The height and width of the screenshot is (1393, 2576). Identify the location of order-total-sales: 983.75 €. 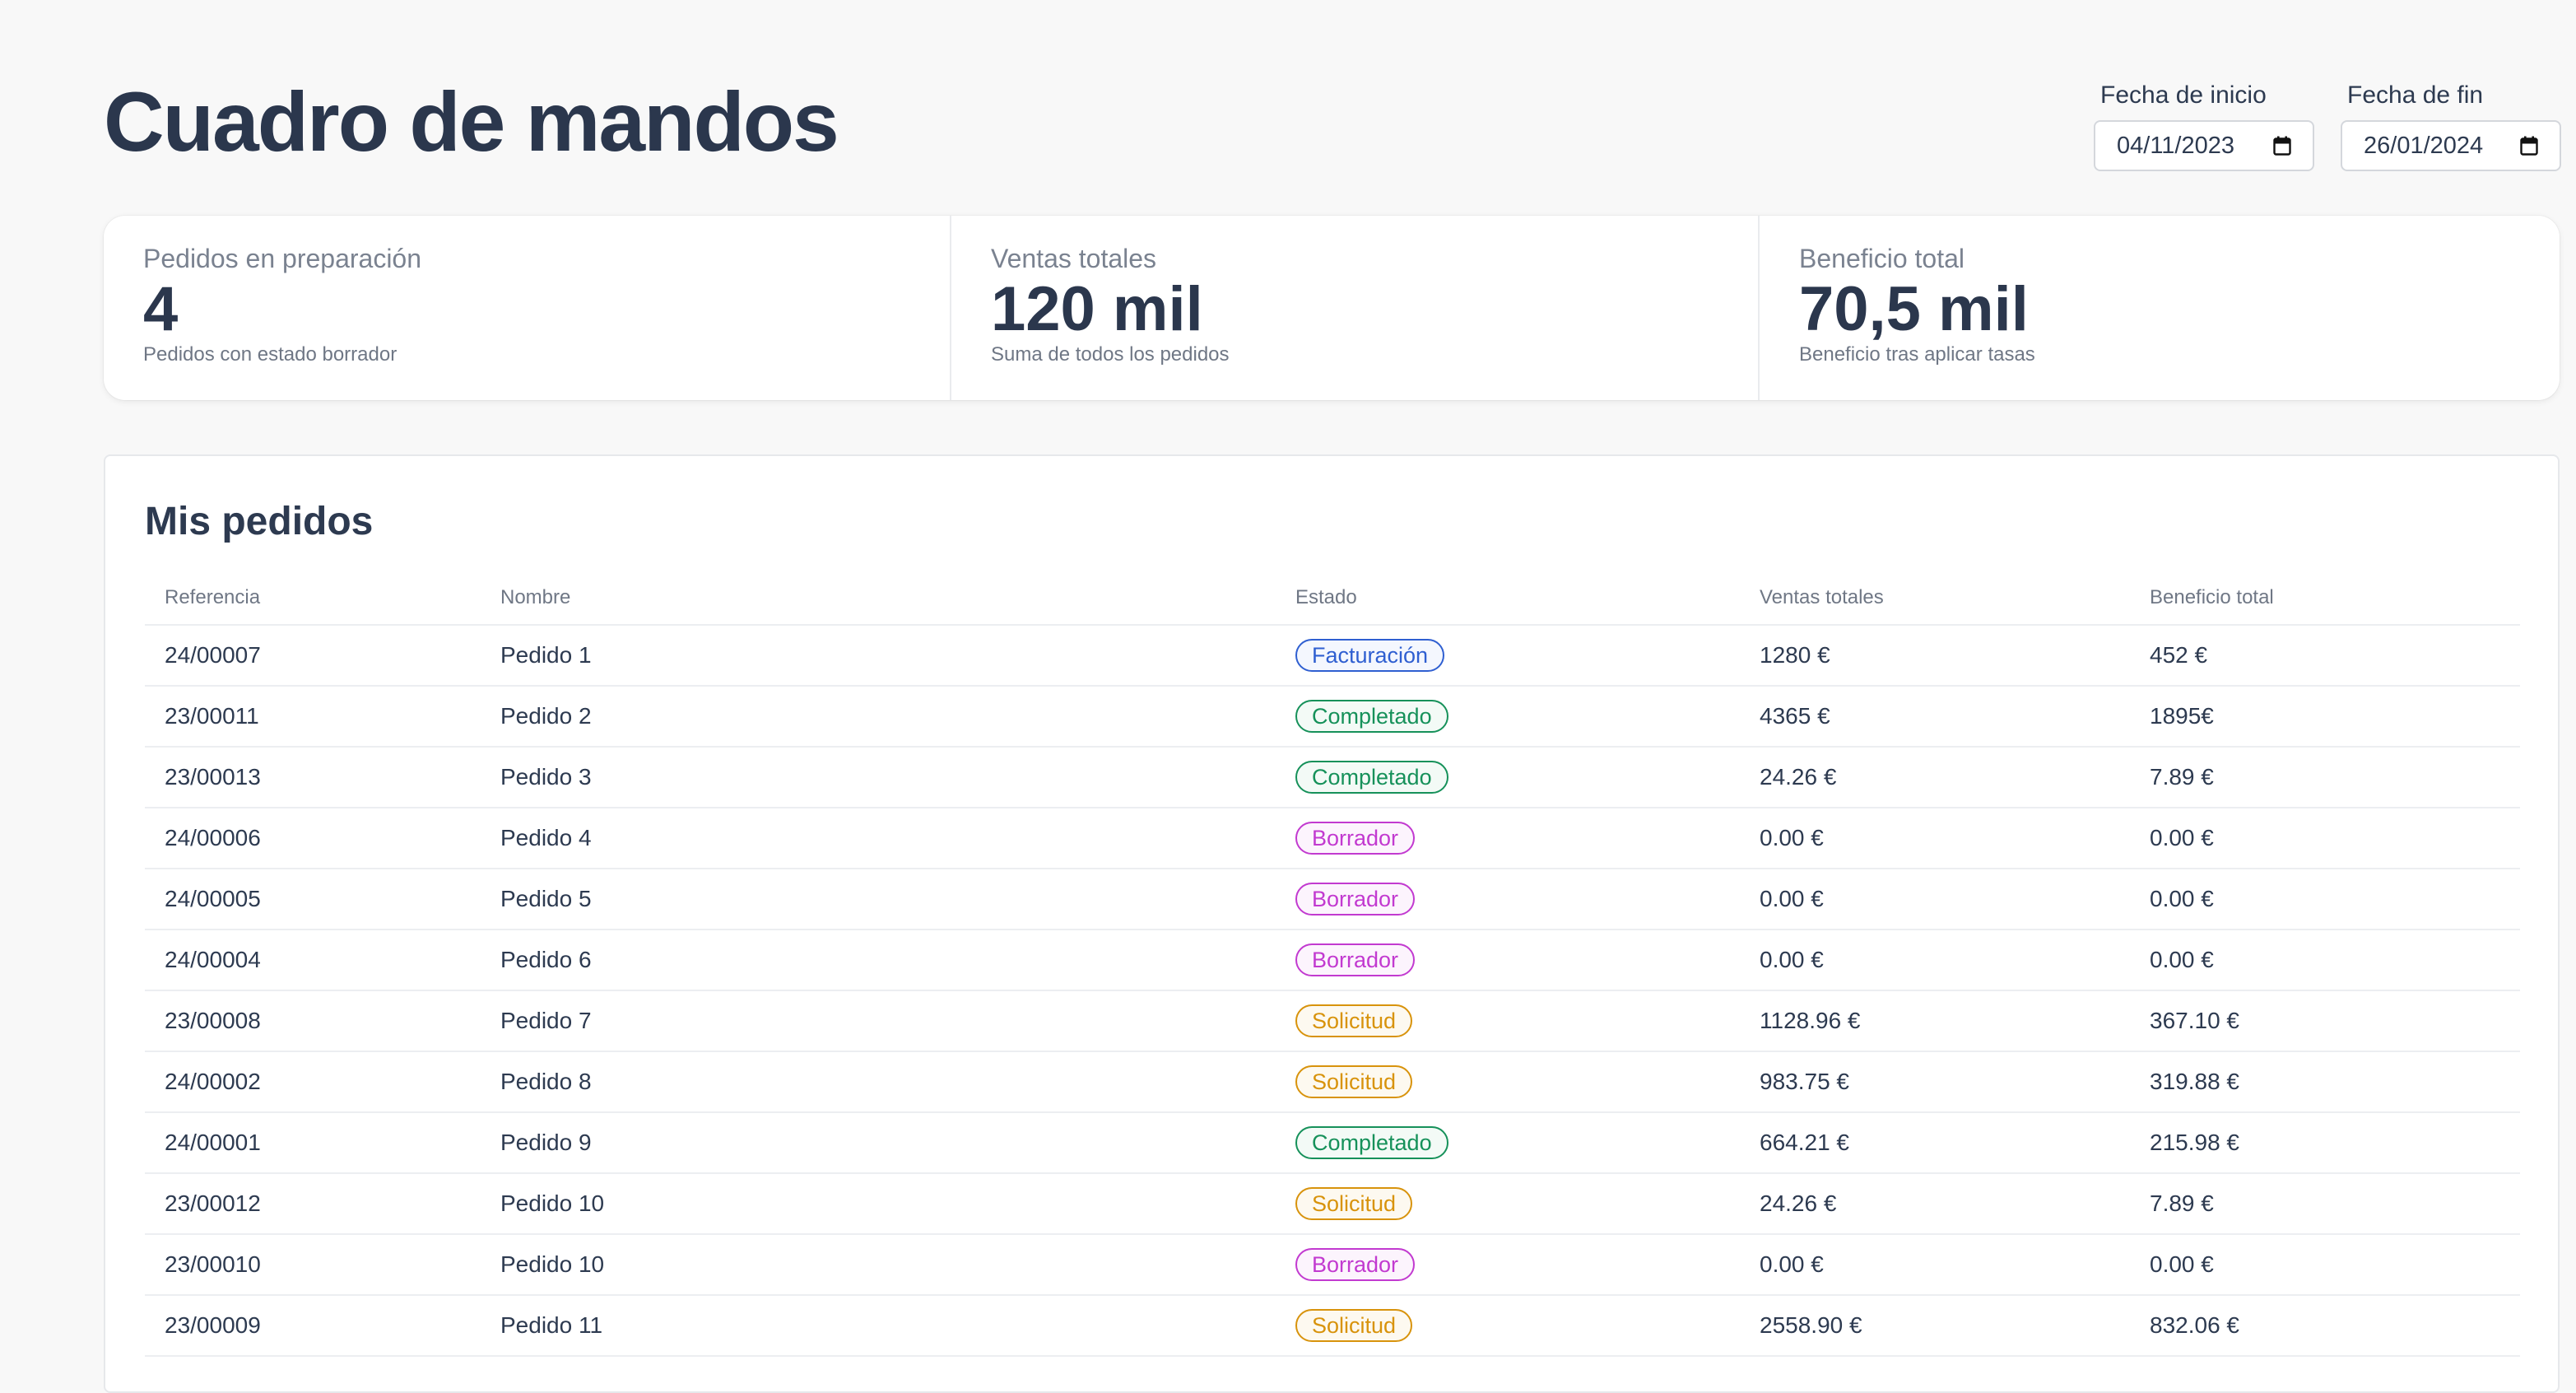
(1804, 1082).